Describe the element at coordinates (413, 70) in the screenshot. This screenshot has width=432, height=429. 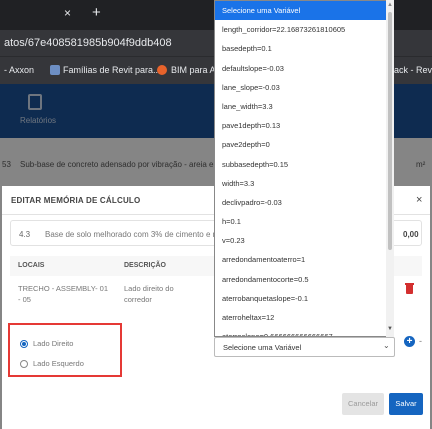
I see `bookmark-revit: ack - Revit` at that location.